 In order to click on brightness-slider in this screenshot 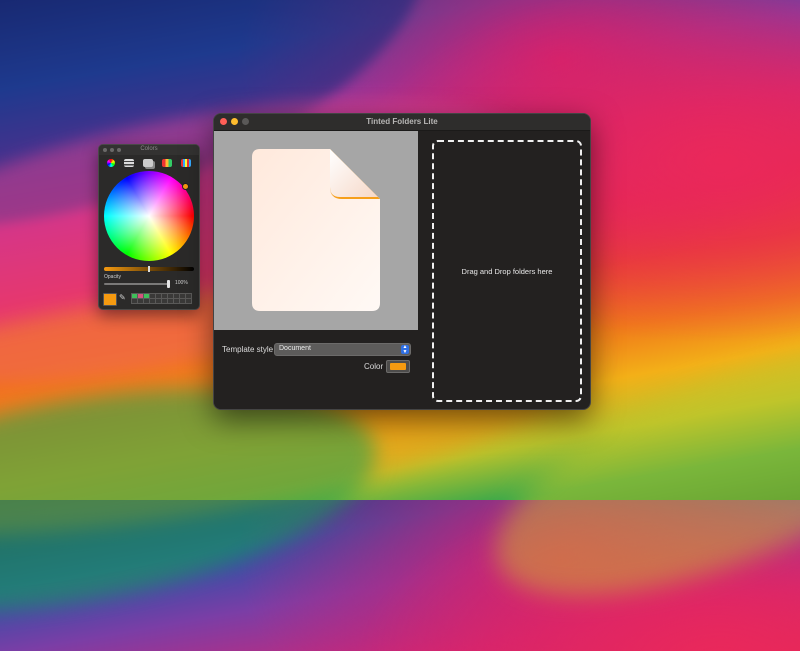, I will do `click(149, 269)`.